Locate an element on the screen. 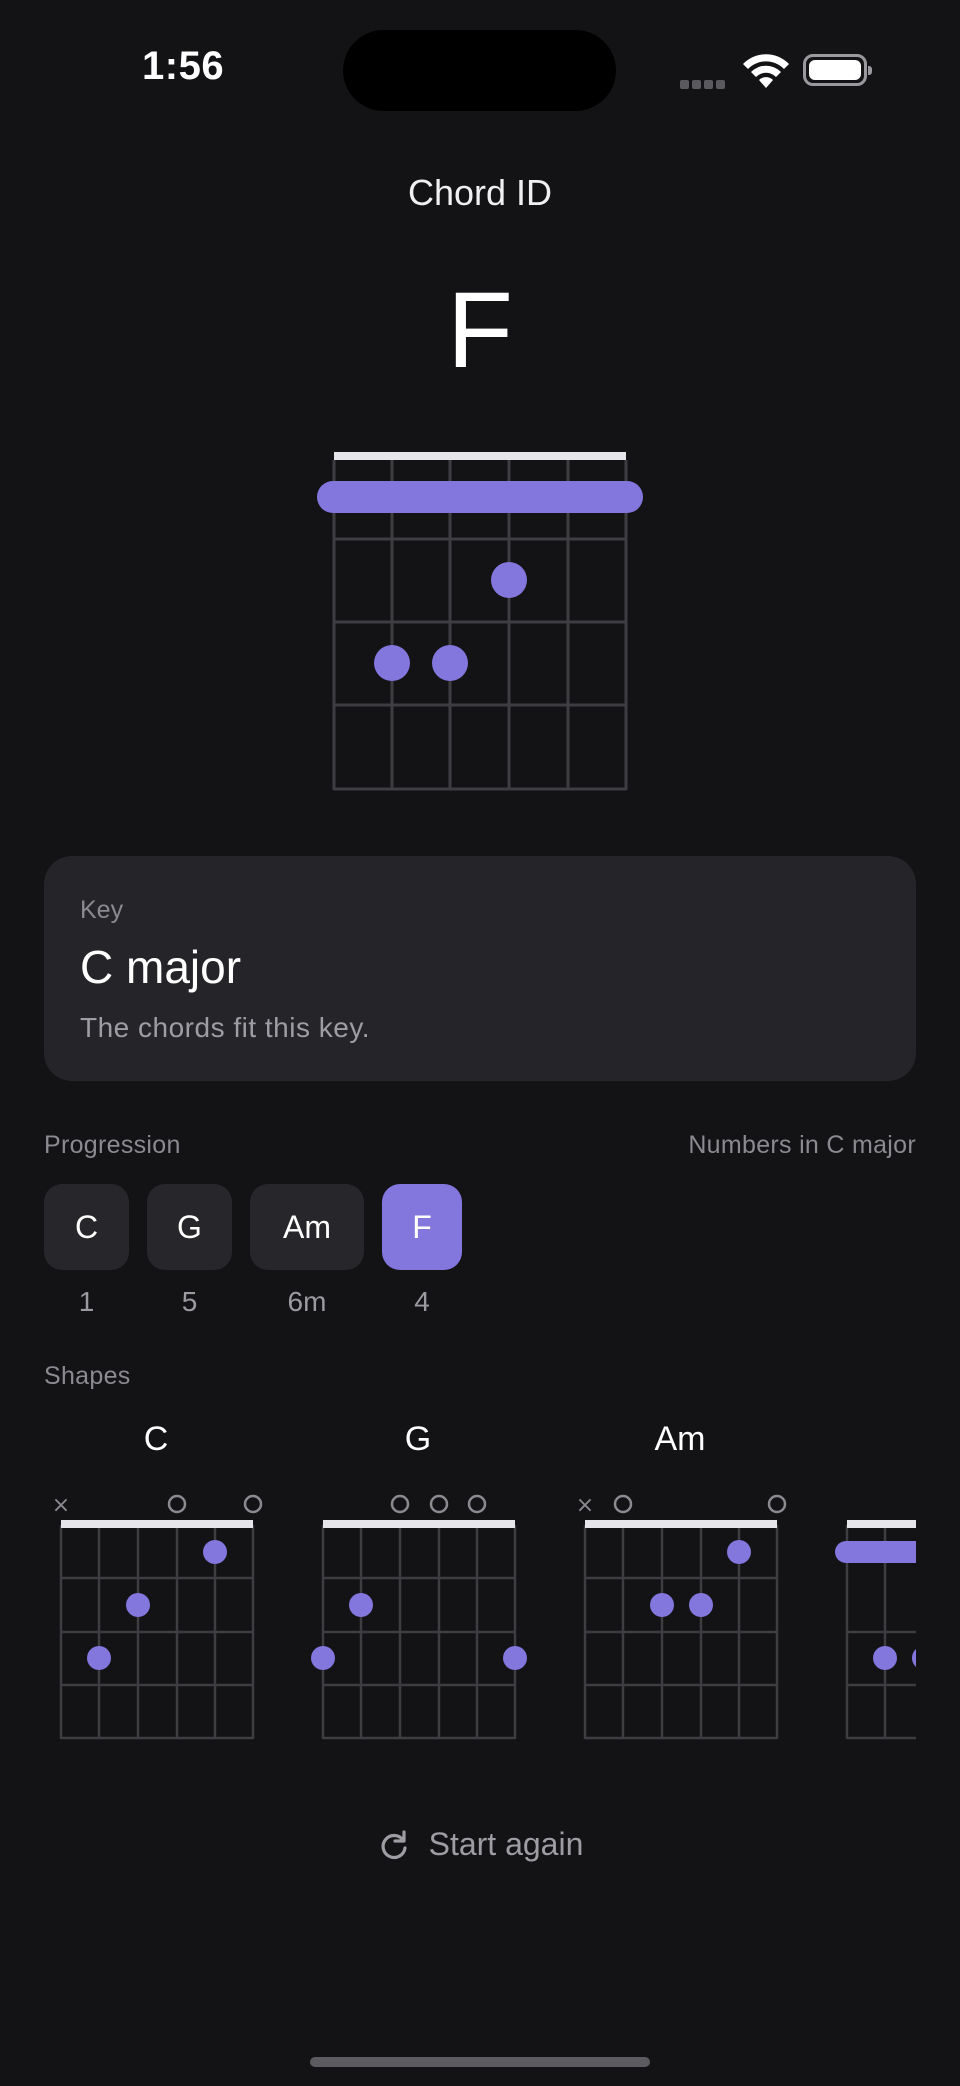  progression-chip-am: Am is located at coordinates (307, 1227).